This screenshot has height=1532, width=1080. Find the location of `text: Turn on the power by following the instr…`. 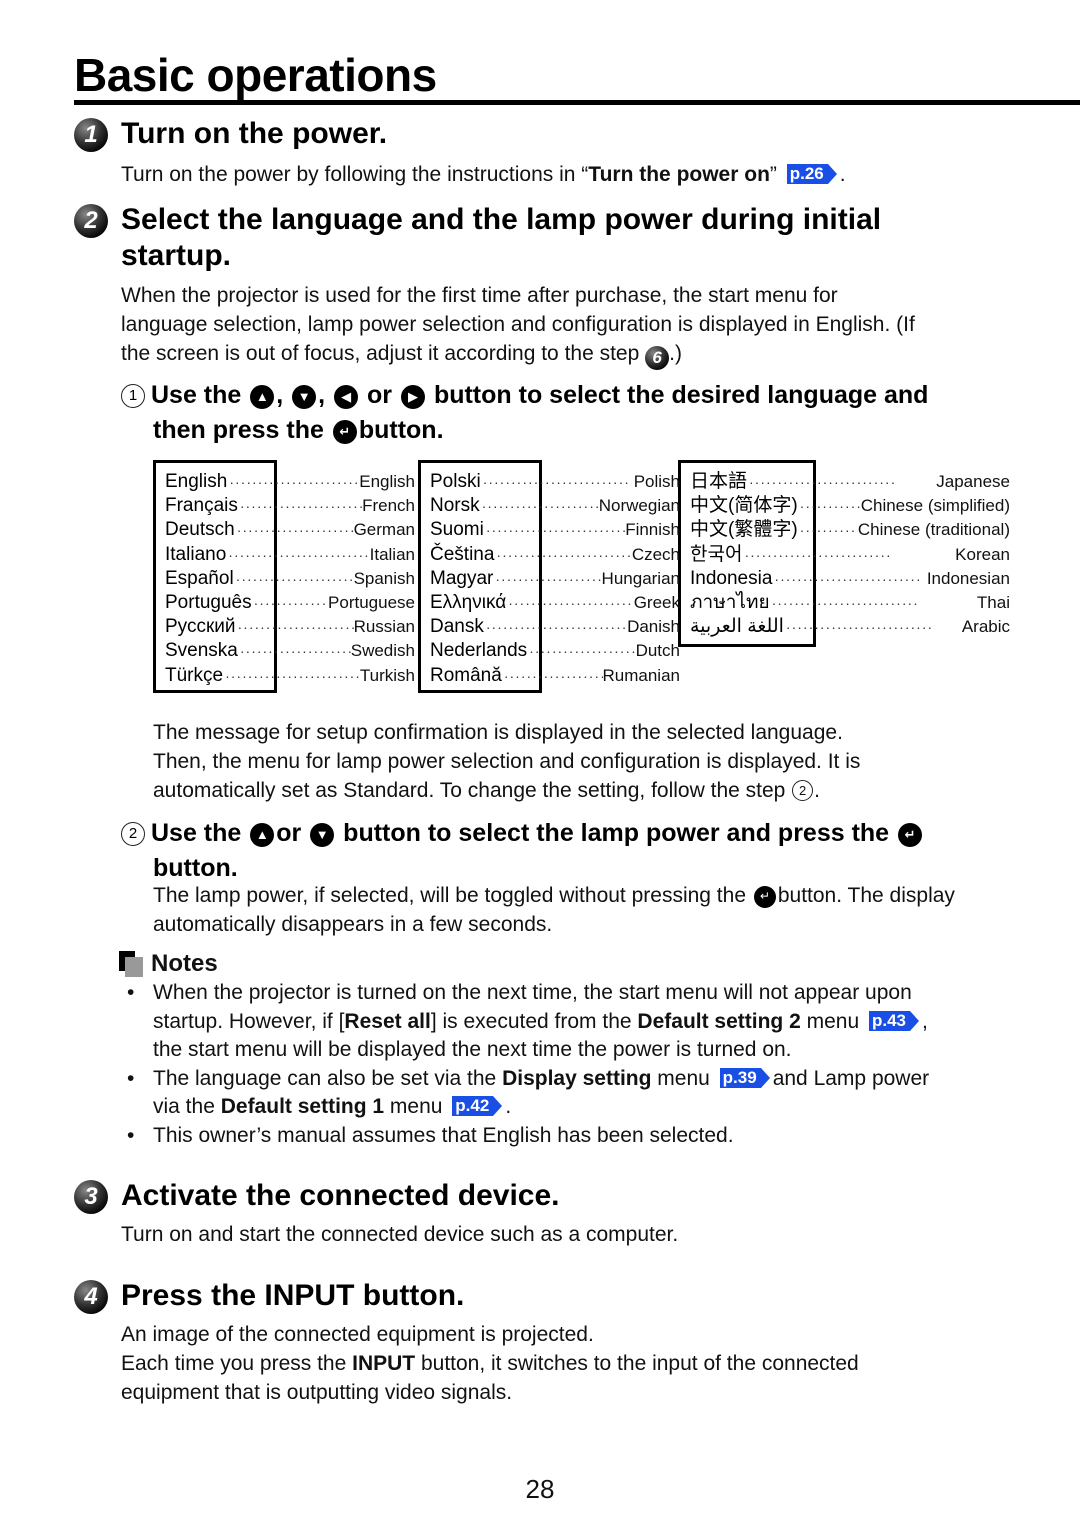

text: Turn on the power by following the instr… is located at coordinates (355, 174).